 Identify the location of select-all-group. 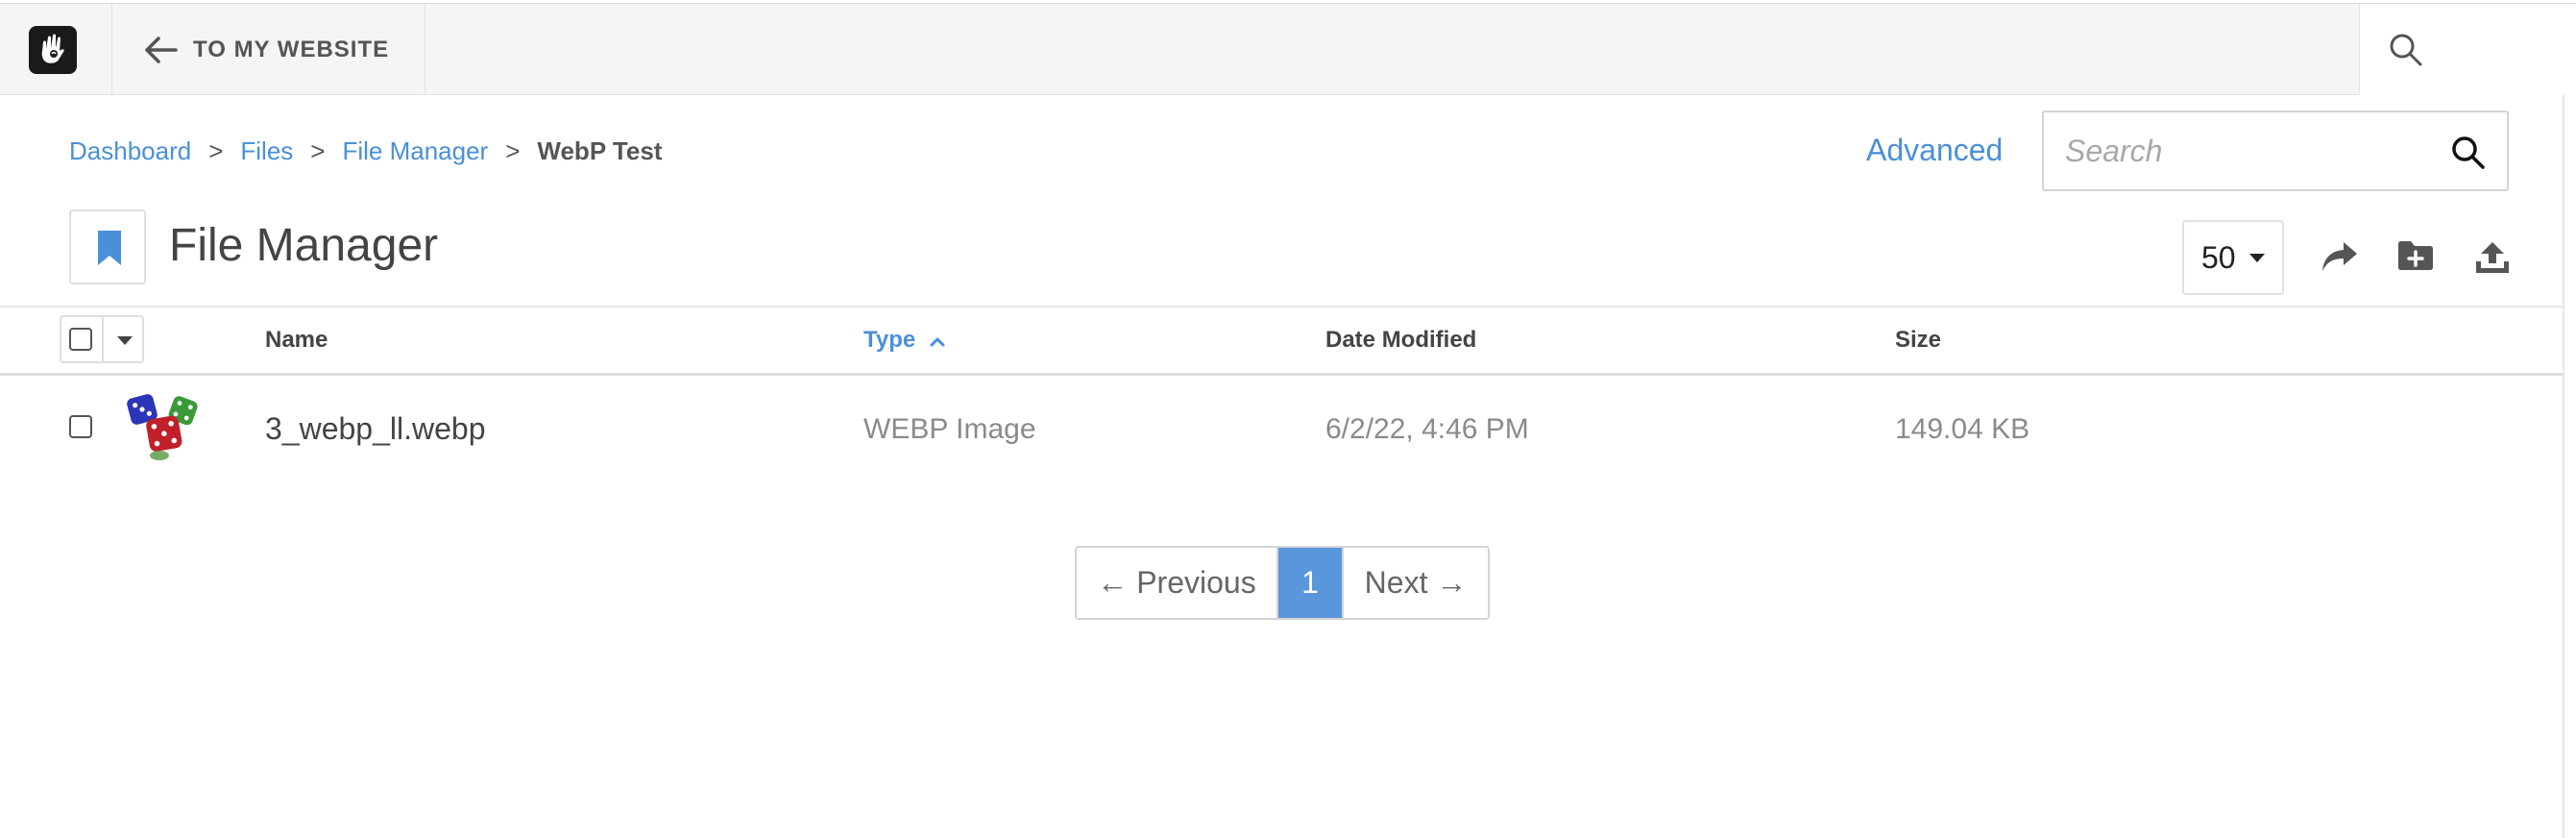
(102, 339).